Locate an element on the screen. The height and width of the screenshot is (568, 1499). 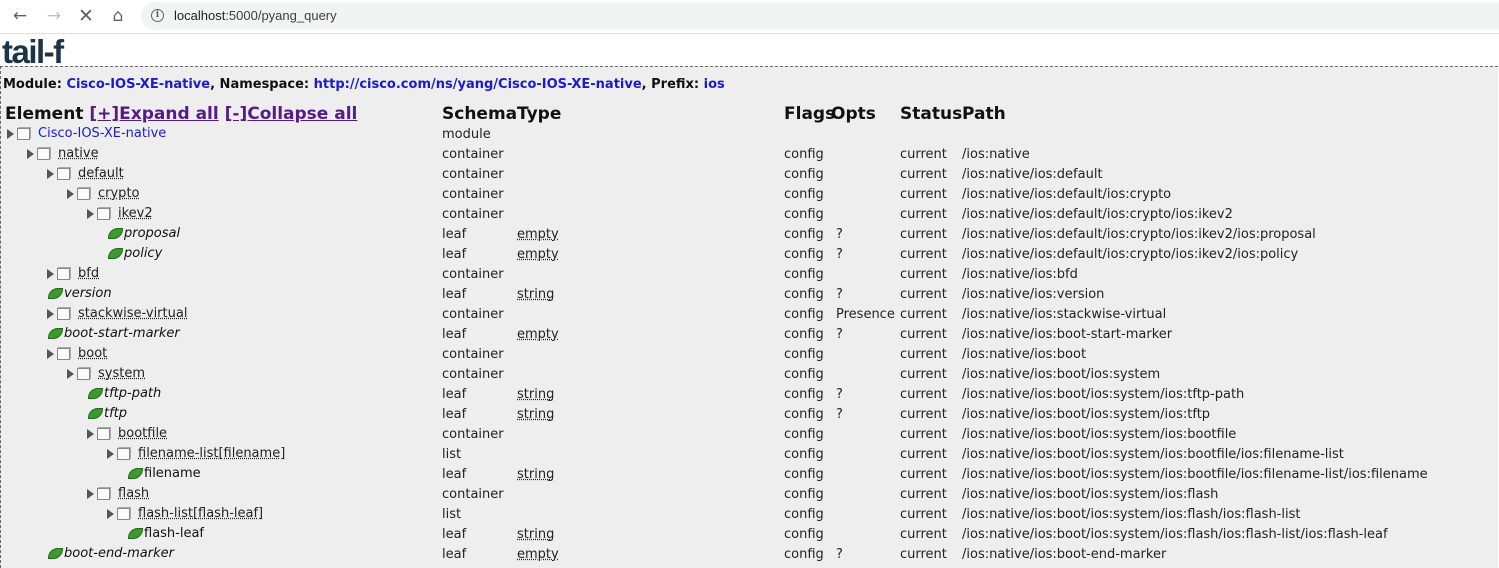
leaf-name: boot-start-marker is located at coordinates (122, 333).